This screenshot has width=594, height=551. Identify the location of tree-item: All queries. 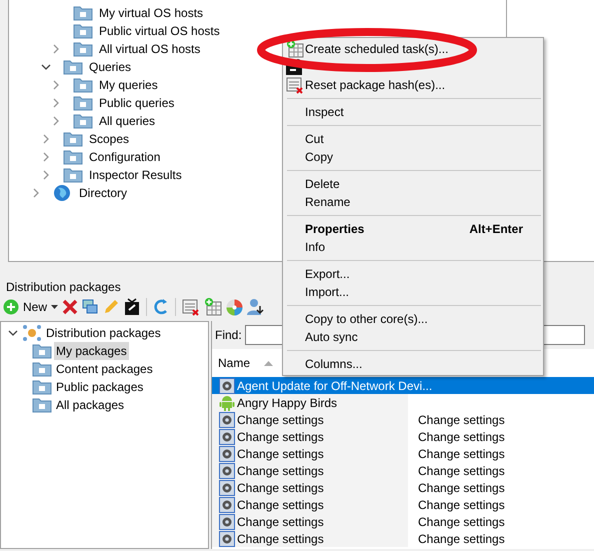
(127, 121).